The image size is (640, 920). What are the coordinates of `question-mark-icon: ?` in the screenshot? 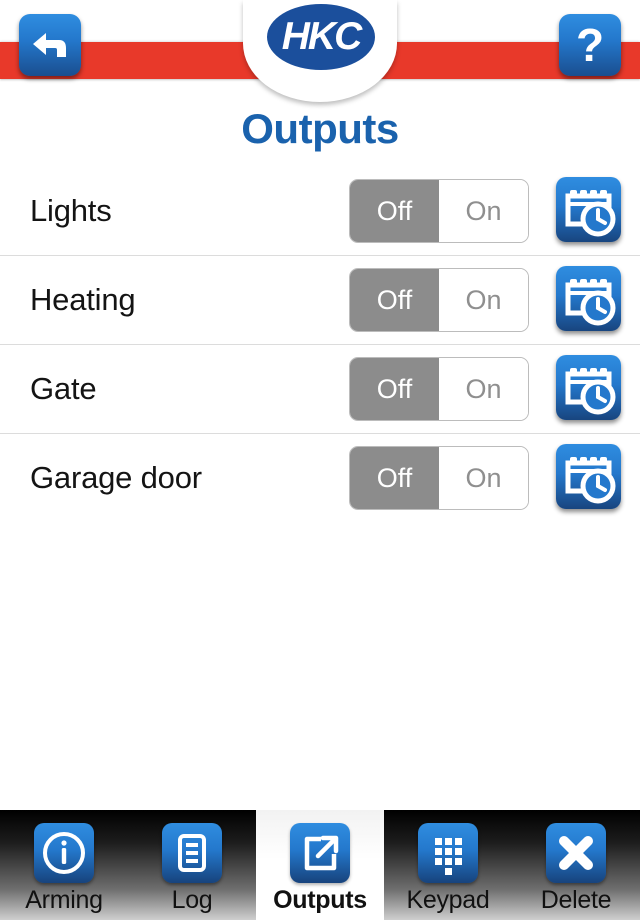 It's located at (590, 45).